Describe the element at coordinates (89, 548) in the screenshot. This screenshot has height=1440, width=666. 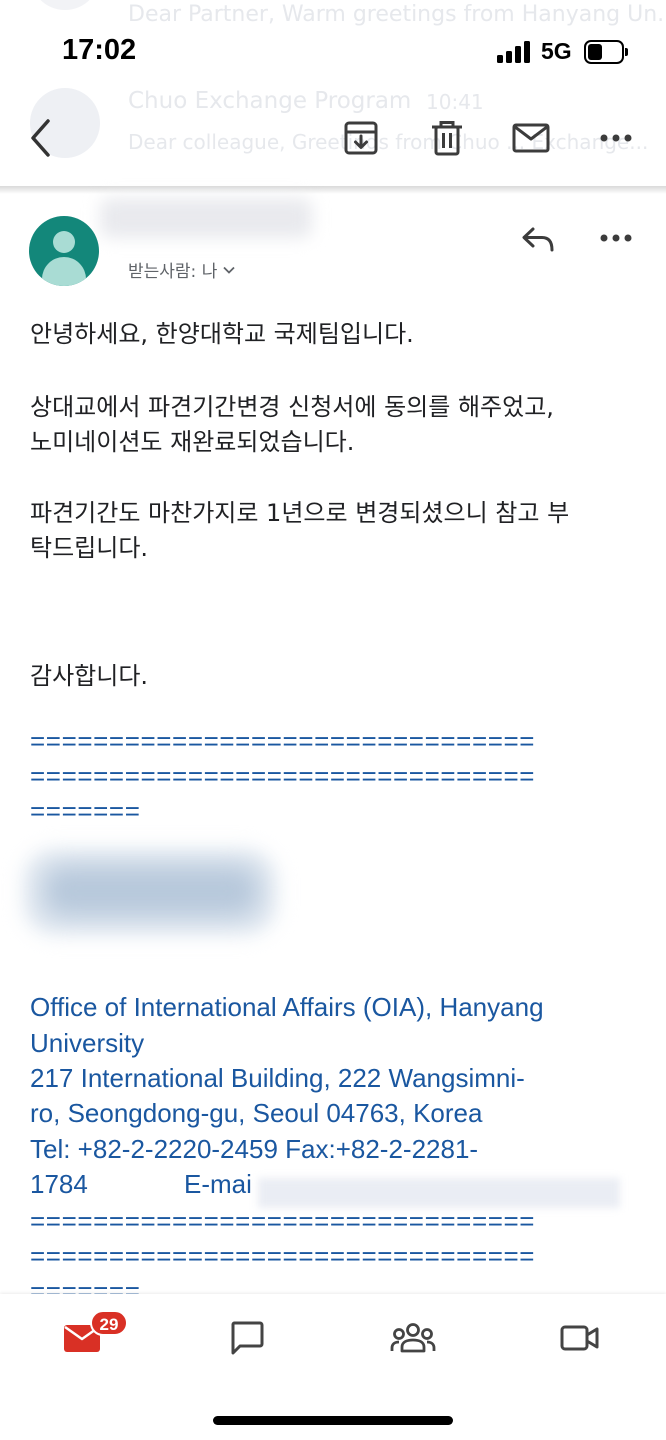
I see `body-paragraph-line: 탁드립니다.` at that location.